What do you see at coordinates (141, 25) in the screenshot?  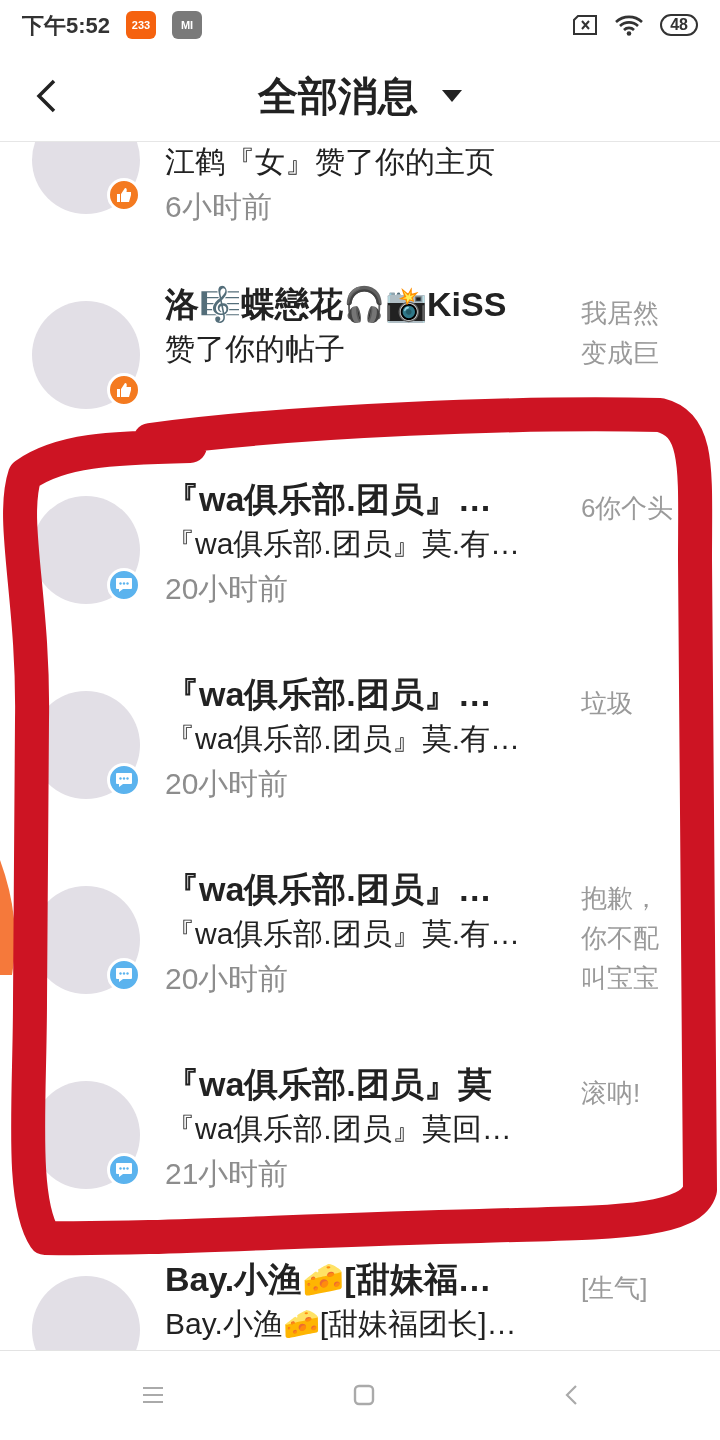 I see `app-notification-icon: 233` at bounding box center [141, 25].